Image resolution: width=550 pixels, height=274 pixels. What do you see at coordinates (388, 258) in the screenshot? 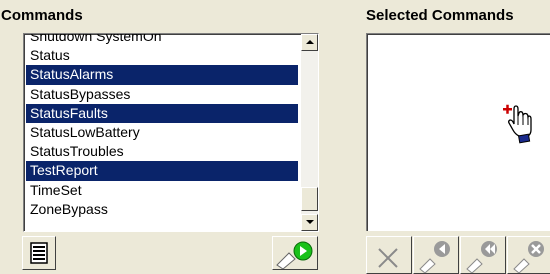
I see `remove-icon` at bounding box center [388, 258].